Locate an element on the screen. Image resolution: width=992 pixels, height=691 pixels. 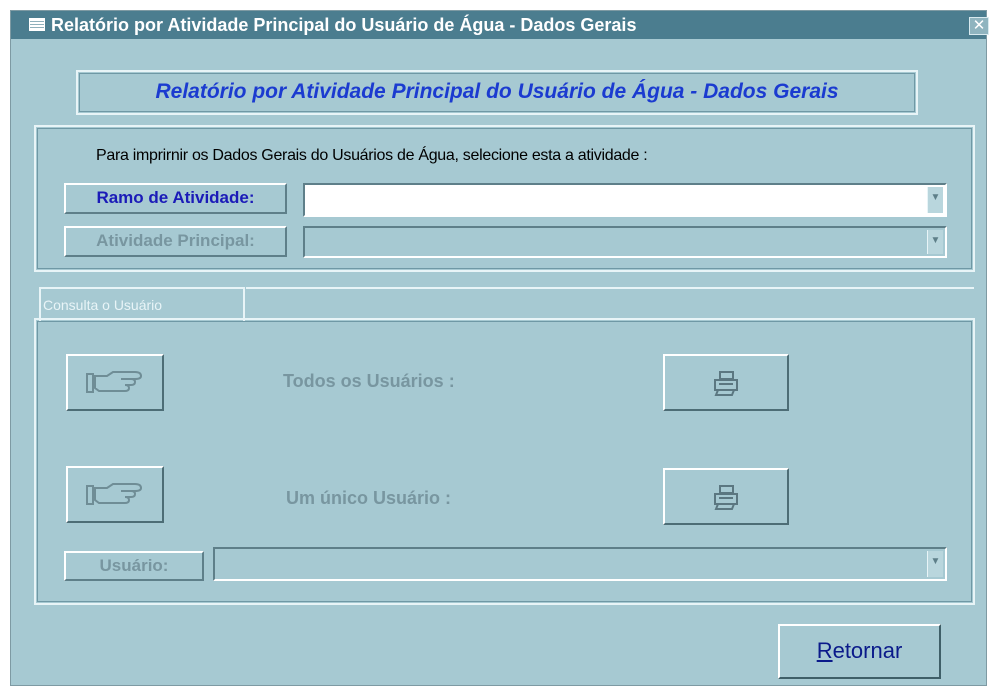
tab-consulta-usuario: Consulta o Usuário is located at coordinates (142, 304).